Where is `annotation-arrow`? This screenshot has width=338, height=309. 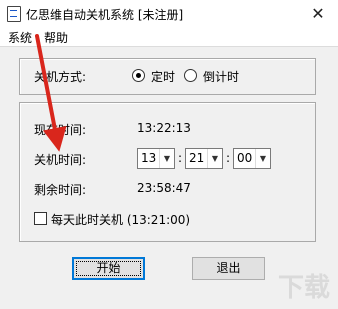 annotation-arrow is located at coordinates (51, 93).